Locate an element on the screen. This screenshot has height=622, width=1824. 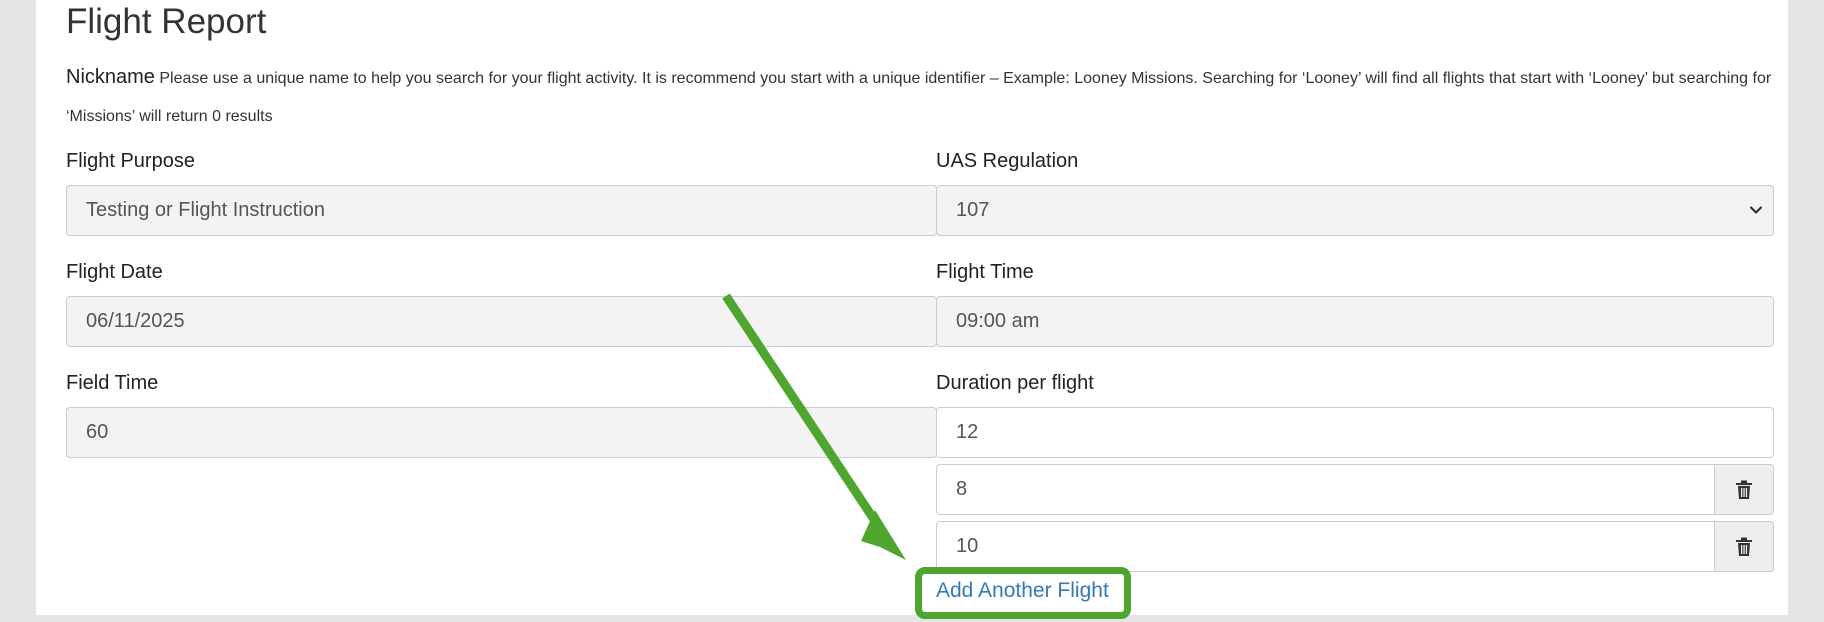
duration-input-3: 10 is located at coordinates (1325, 546).